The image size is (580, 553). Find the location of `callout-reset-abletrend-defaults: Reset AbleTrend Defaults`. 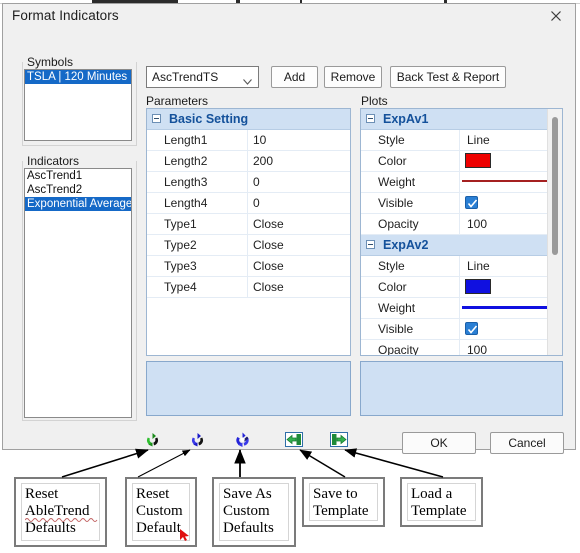

callout-reset-abletrend-defaults: Reset AbleTrend Defaults is located at coordinates (60, 512).